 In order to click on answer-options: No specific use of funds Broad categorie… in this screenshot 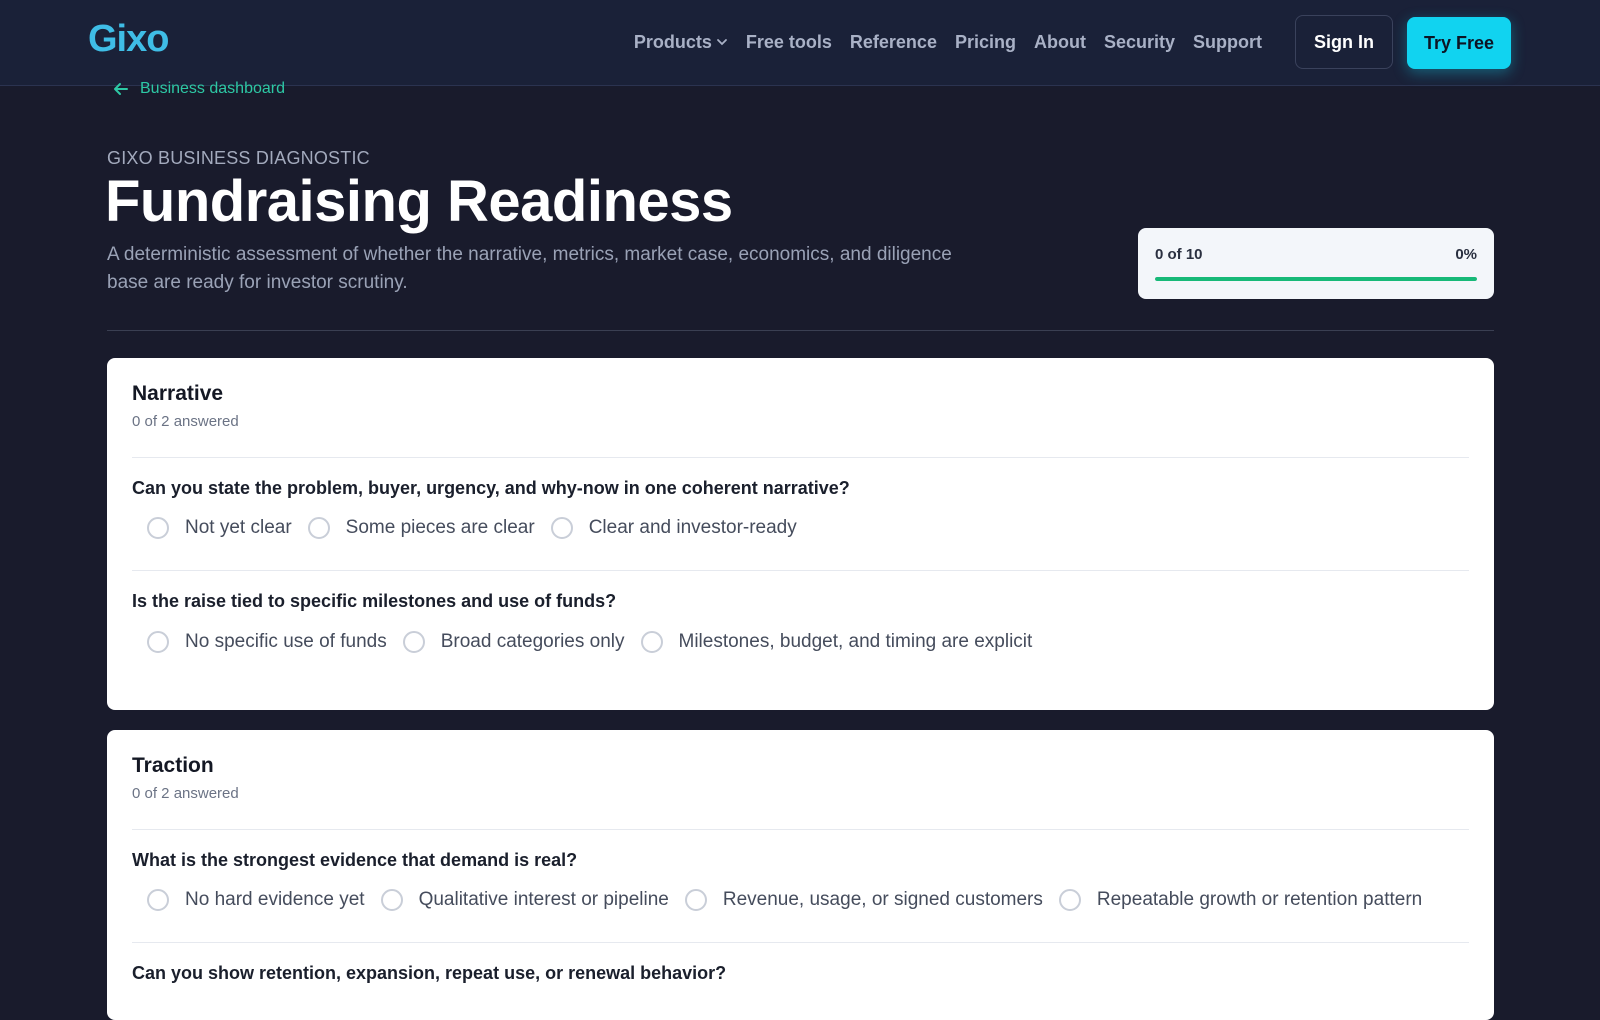, I will do `click(589, 642)`.